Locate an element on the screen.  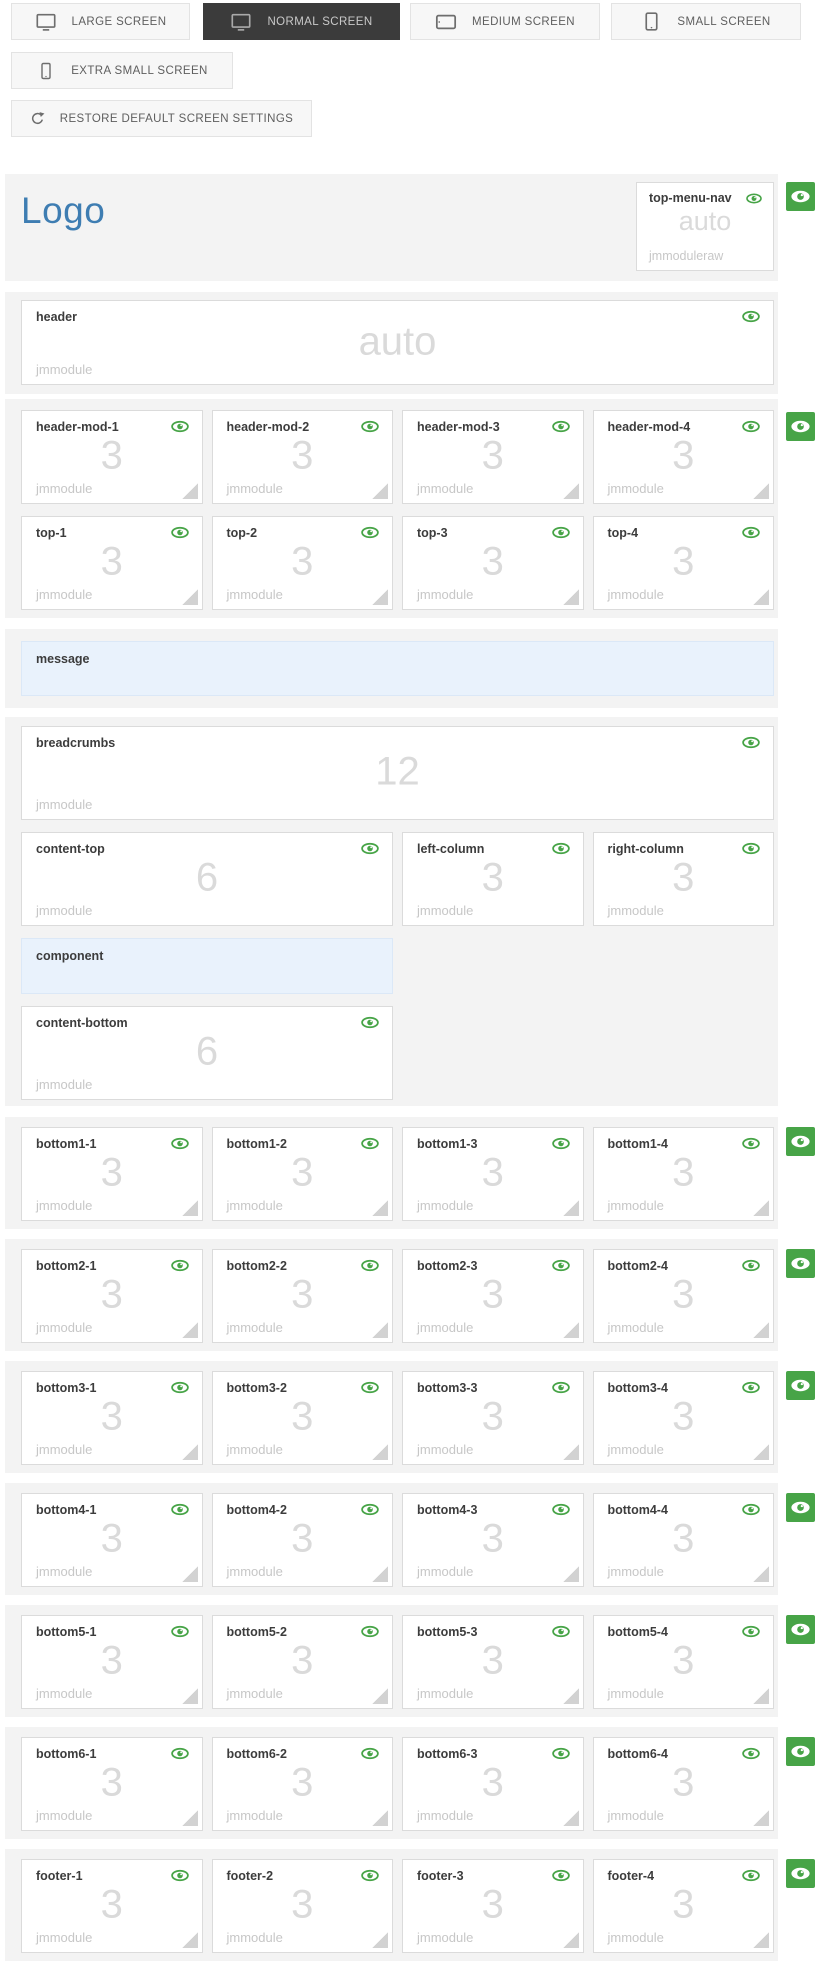
module-box: bottom5-1 3 jmmodule is located at coordinates (112, 1662).